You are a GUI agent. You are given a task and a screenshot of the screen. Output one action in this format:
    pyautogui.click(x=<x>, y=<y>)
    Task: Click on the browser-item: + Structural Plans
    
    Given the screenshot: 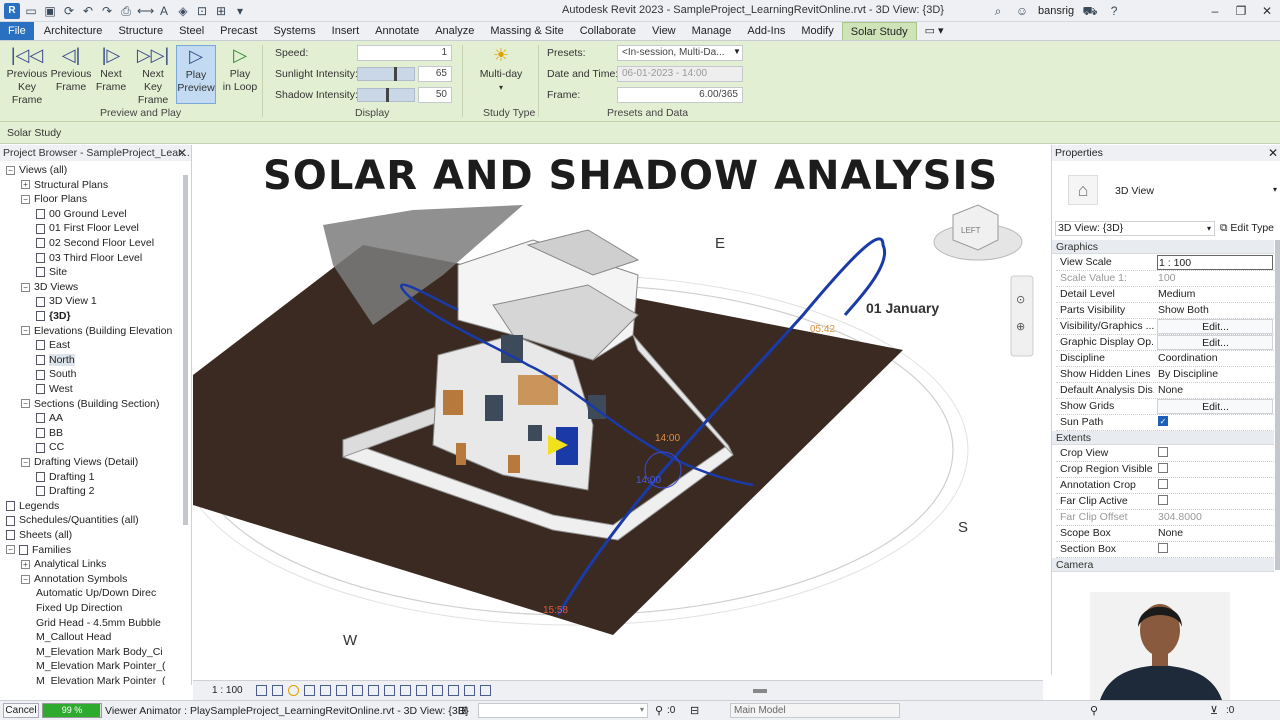 What is the action you would take?
    pyautogui.click(x=64, y=185)
    